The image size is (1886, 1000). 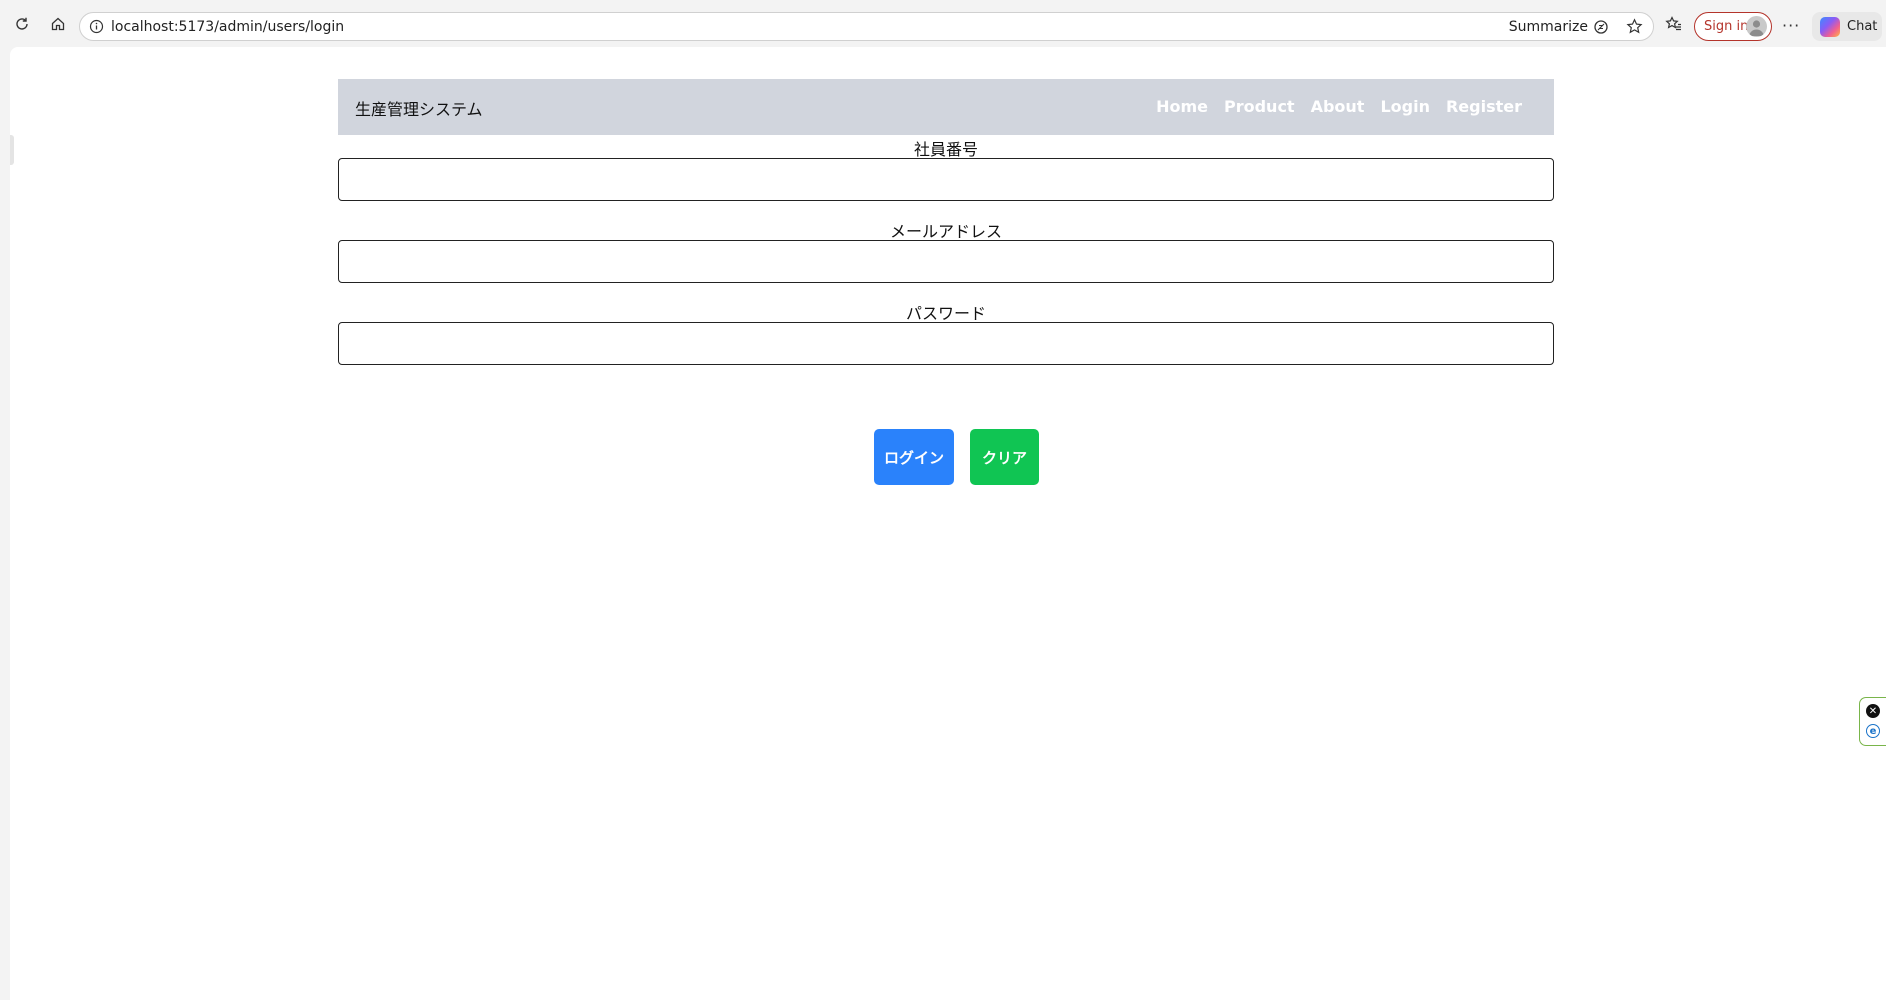 What do you see at coordinates (1872, 721) in the screenshot?
I see `extension-side-widget: ✕ e` at bounding box center [1872, 721].